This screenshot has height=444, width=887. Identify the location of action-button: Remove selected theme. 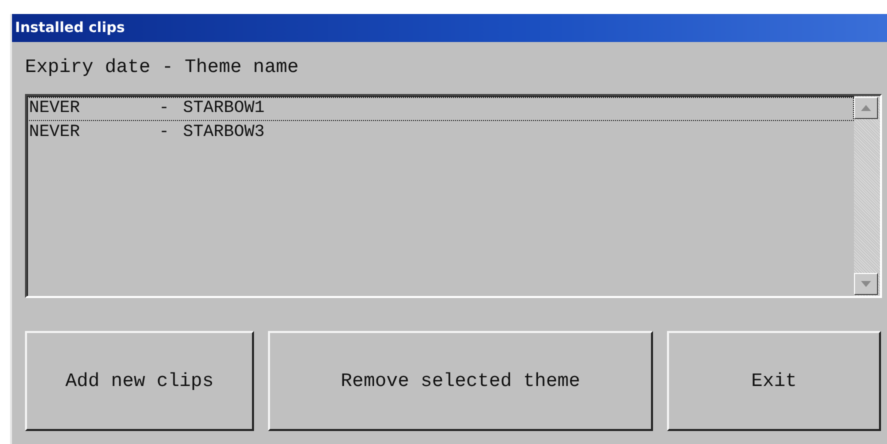
(460, 381).